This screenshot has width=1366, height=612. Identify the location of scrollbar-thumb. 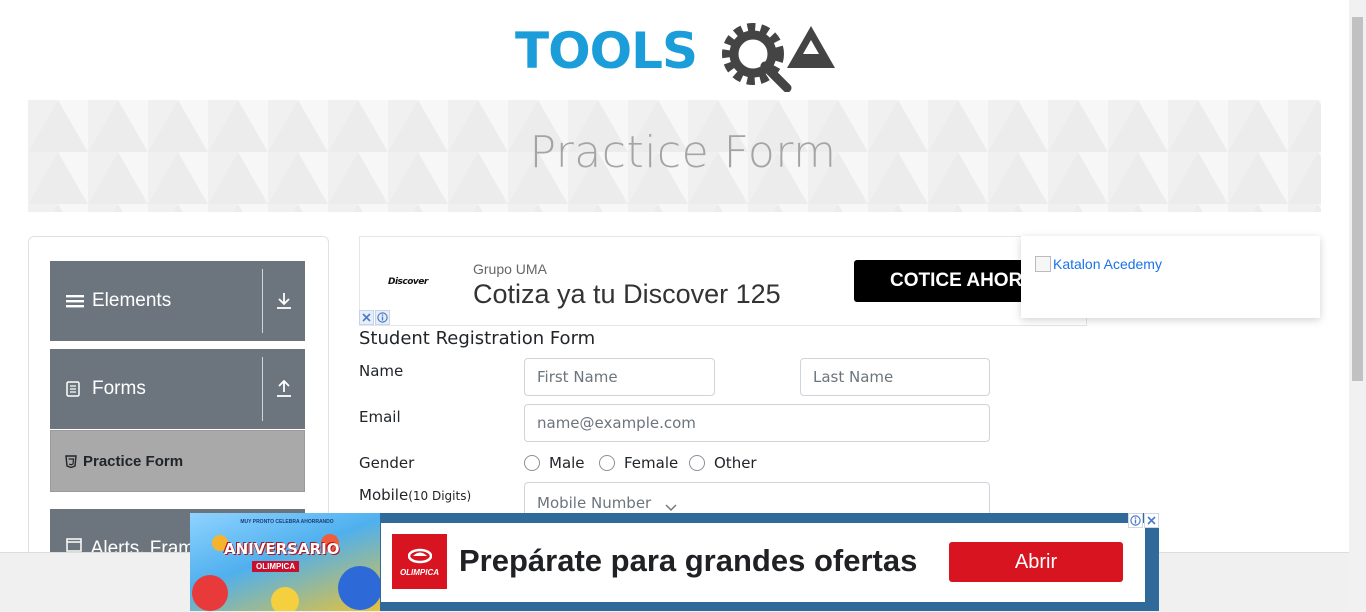
(1357, 199).